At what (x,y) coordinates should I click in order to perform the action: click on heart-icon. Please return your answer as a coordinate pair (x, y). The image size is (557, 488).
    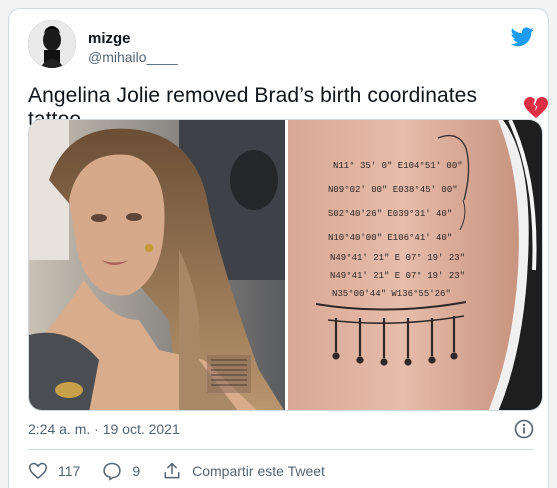
    Looking at the image, I should click on (38, 471).